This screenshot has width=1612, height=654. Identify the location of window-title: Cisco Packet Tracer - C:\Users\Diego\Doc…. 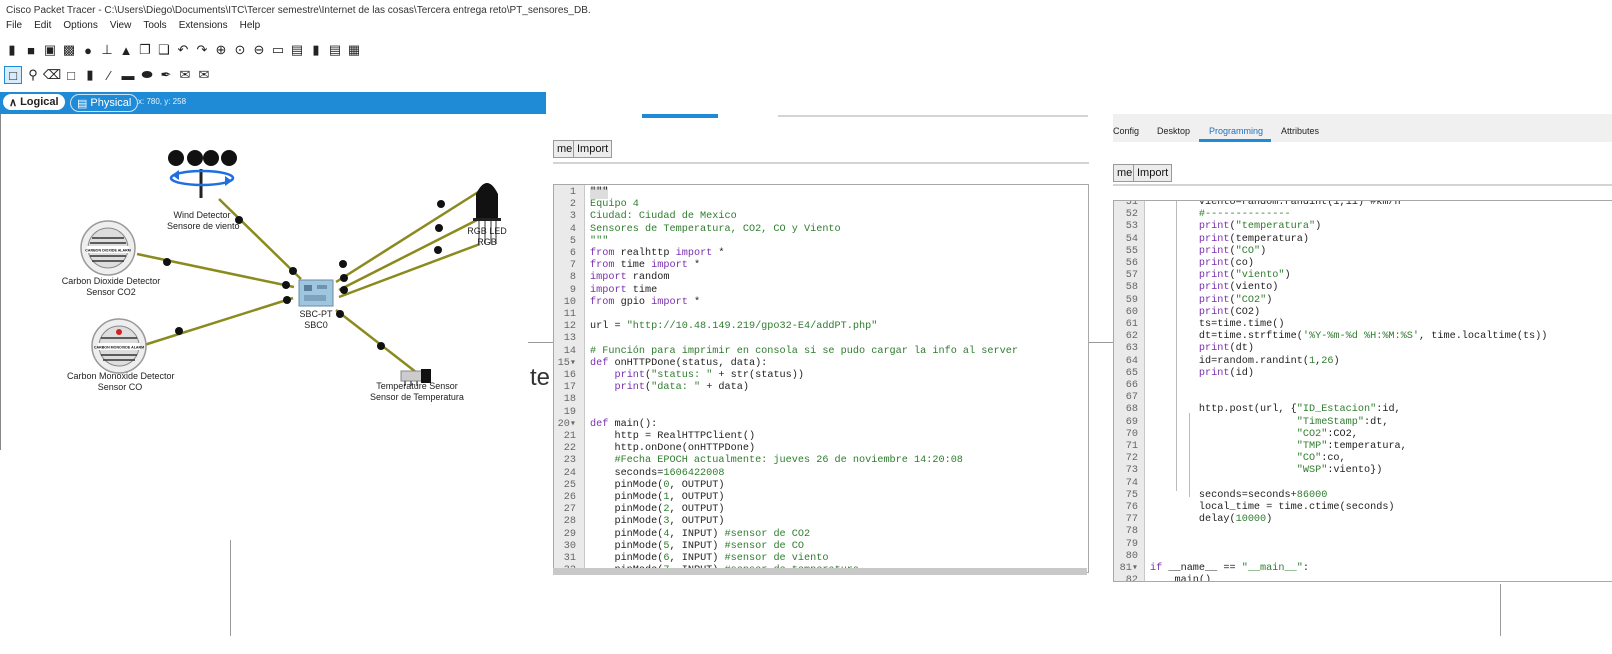
(298, 10).